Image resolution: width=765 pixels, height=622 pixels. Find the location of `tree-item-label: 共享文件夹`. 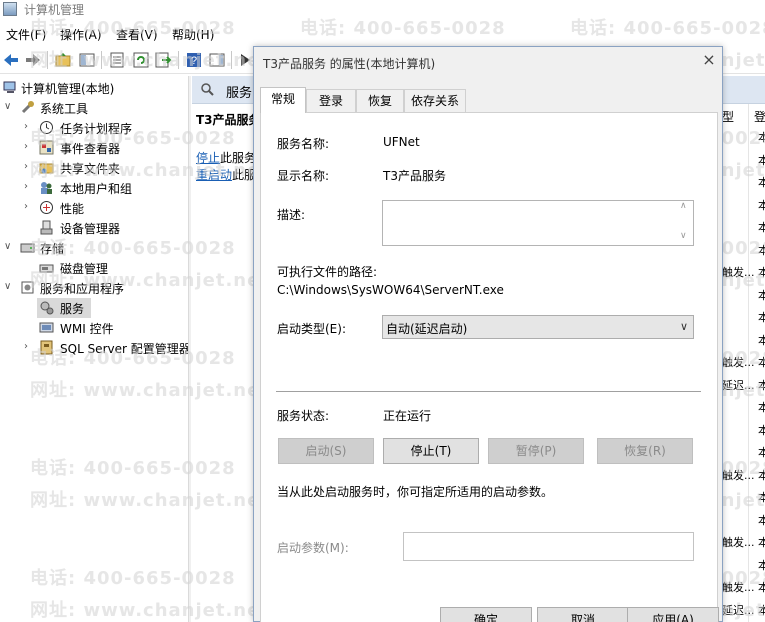

tree-item-label: 共享文件夹 is located at coordinates (90, 169).